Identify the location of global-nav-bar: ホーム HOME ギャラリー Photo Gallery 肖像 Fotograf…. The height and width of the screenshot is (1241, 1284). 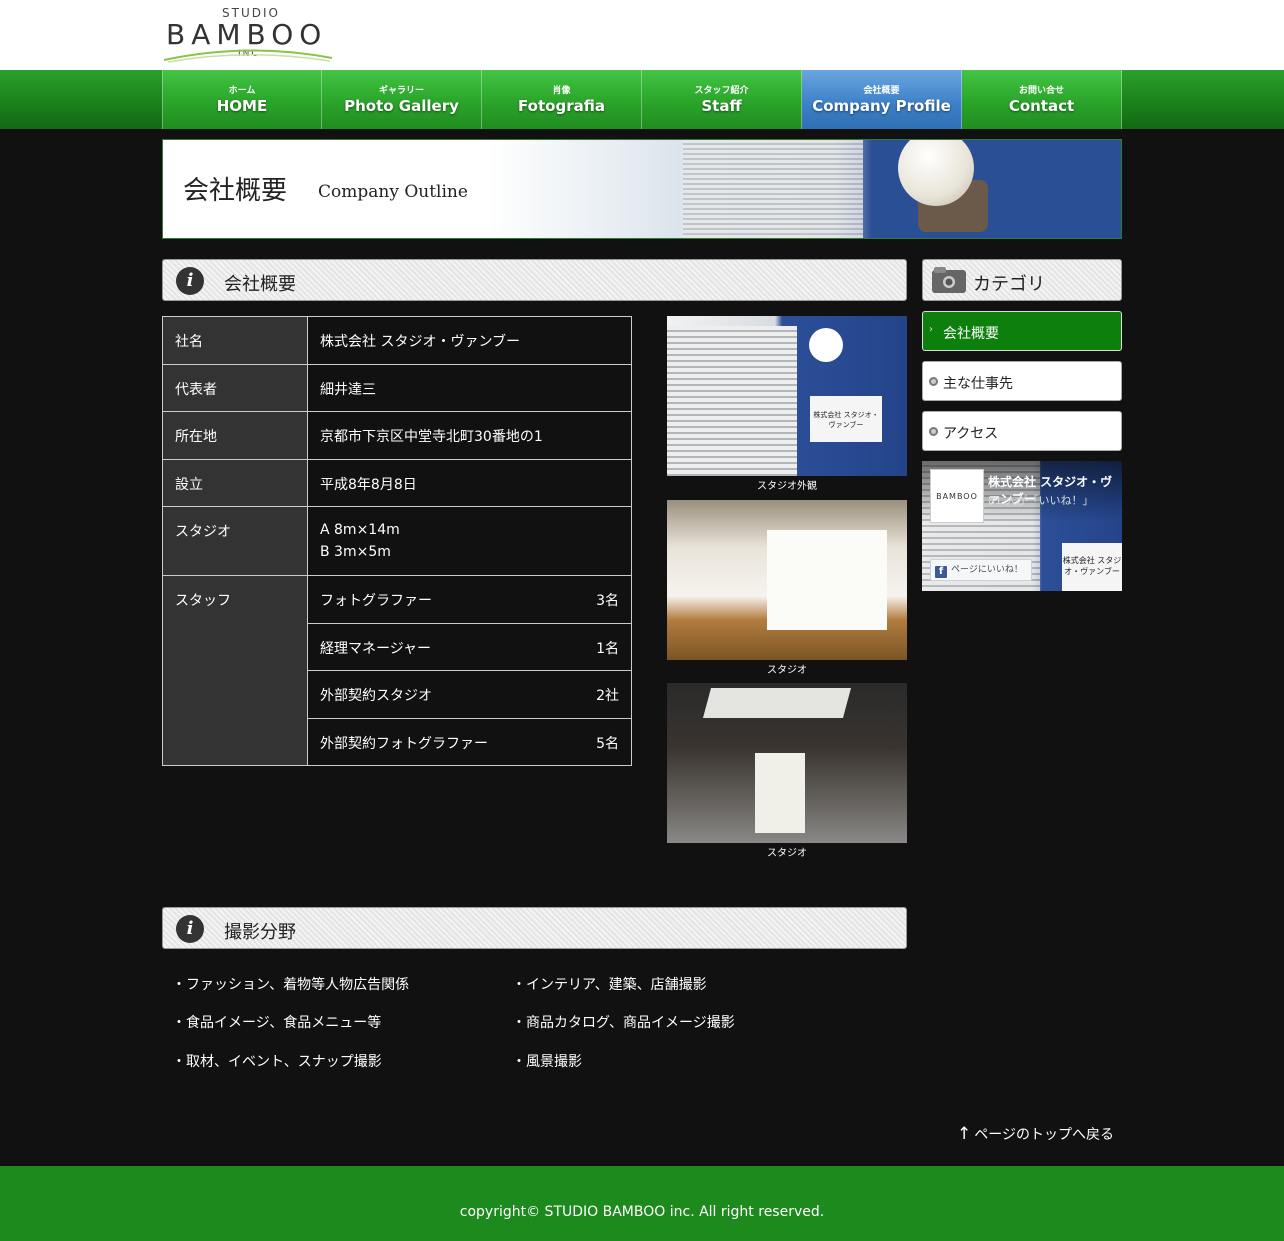
(642, 99).